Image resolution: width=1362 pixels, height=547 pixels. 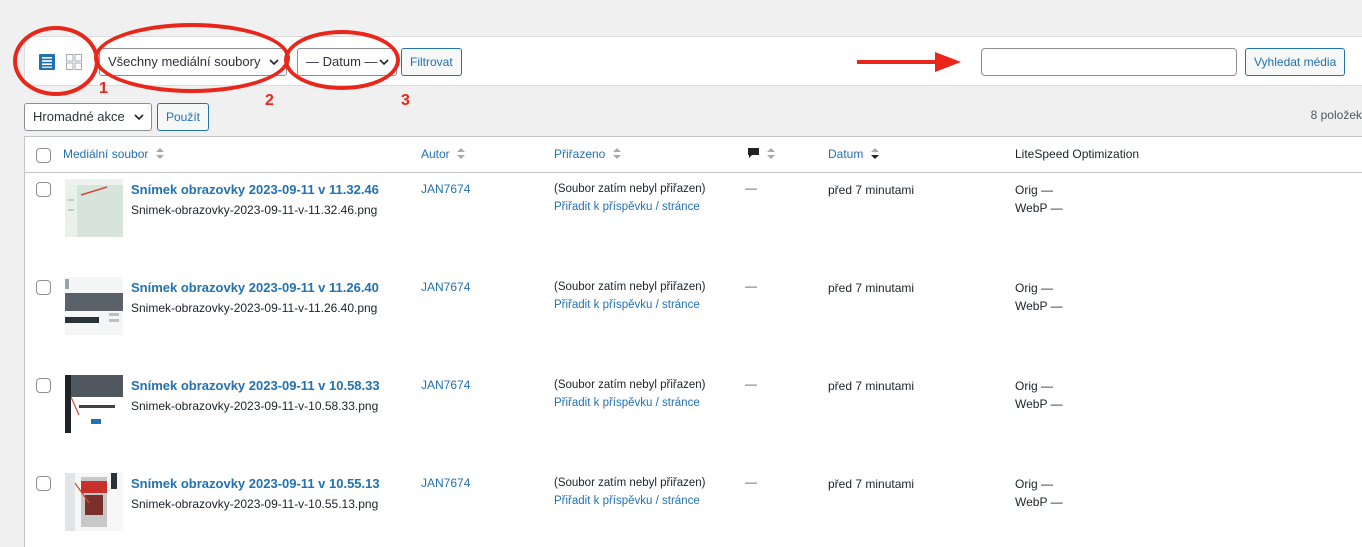 What do you see at coordinates (255, 385) in the screenshot?
I see `media-title-link: Snímek obrazovky 2023-09-11 v 10.58.33` at bounding box center [255, 385].